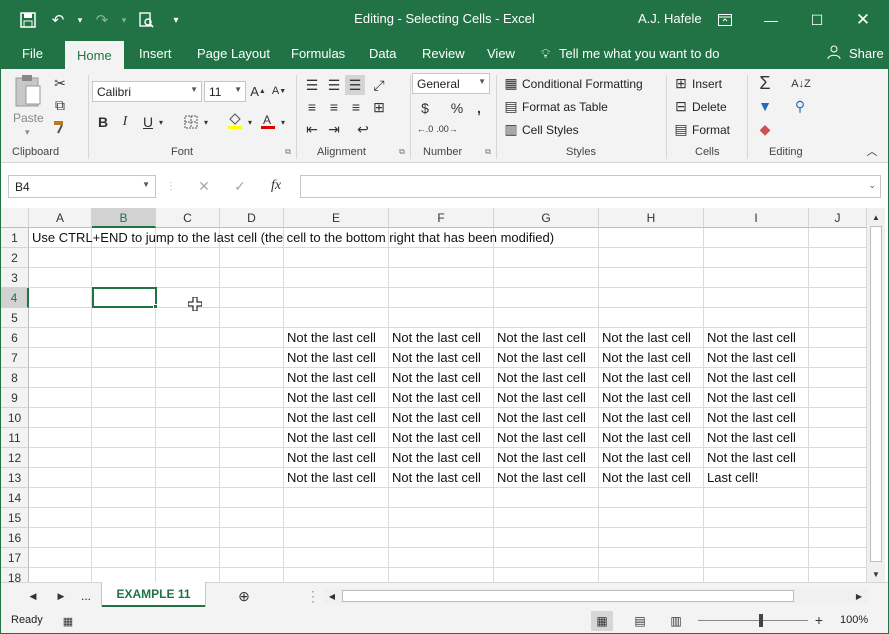  What do you see at coordinates (750, 438) in the screenshot?
I see `cell-i11: Not the last cell` at bounding box center [750, 438].